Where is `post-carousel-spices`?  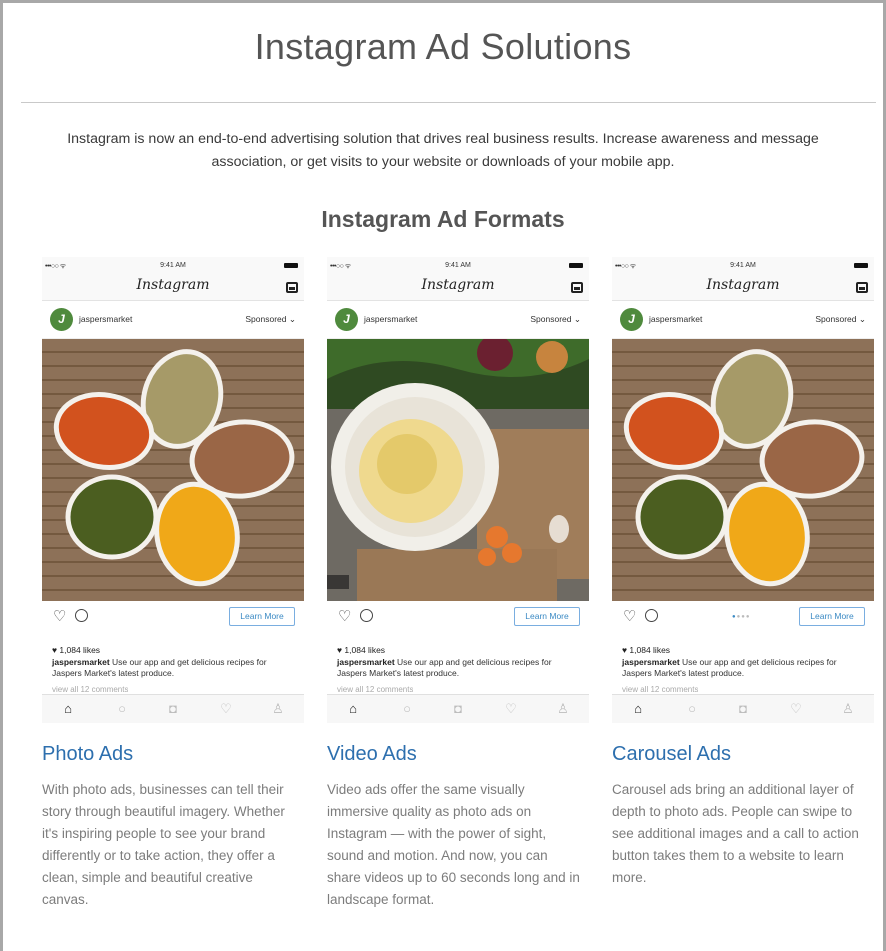
post-carousel-spices is located at coordinates (743, 470).